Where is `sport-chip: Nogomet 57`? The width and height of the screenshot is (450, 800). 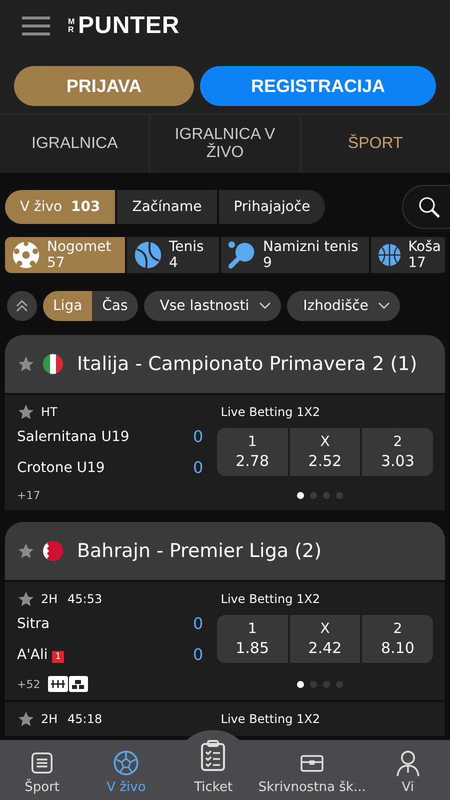
sport-chip: Nogomet 57 is located at coordinates (65, 255).